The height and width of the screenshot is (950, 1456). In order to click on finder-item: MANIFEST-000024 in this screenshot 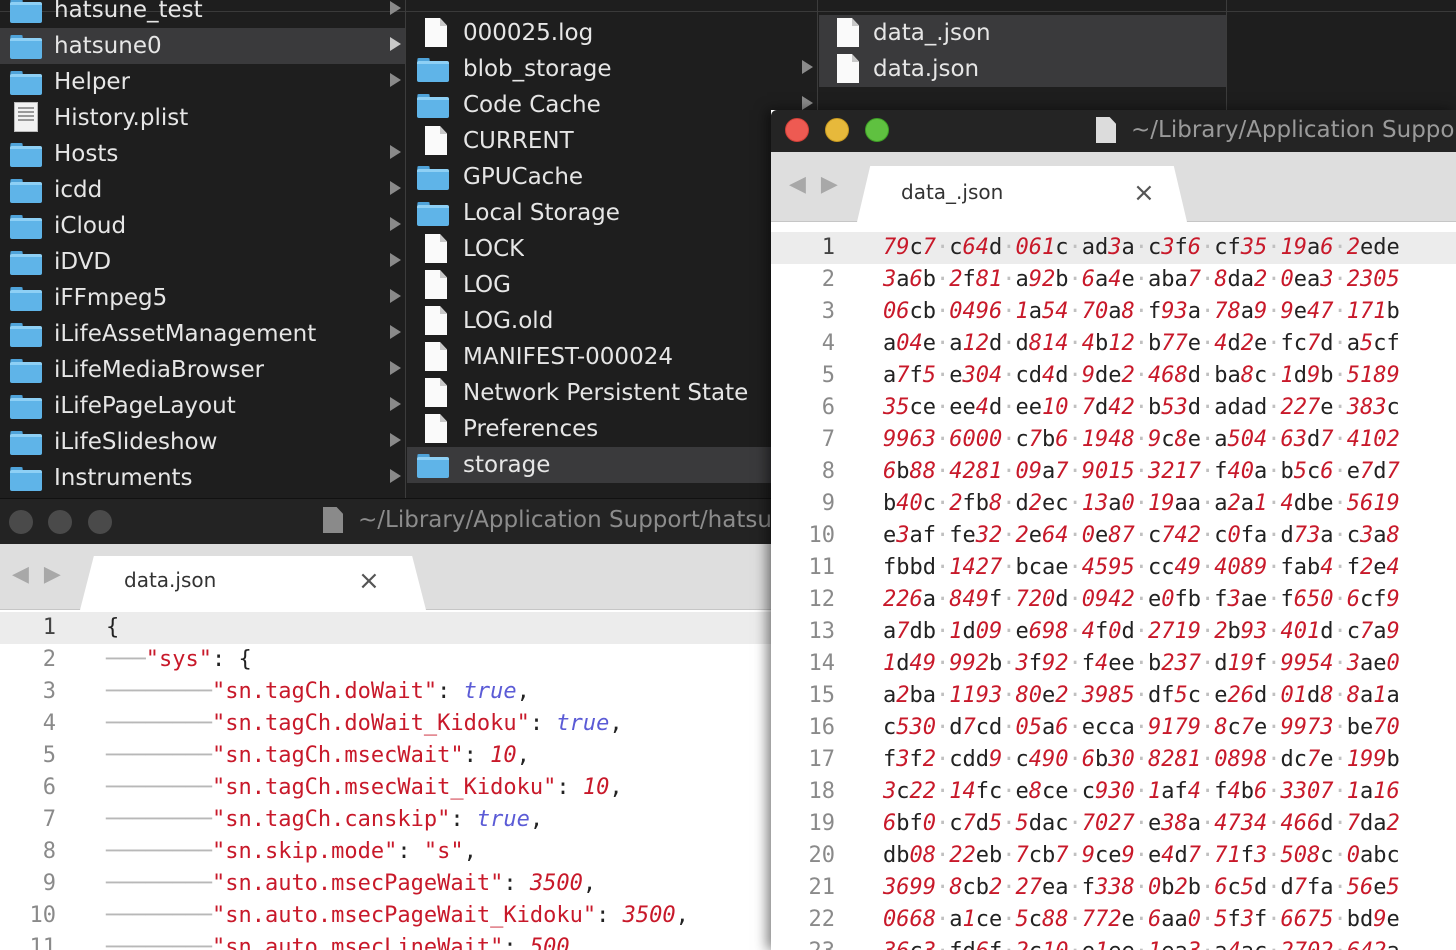, I will do `click(612, 357)`.